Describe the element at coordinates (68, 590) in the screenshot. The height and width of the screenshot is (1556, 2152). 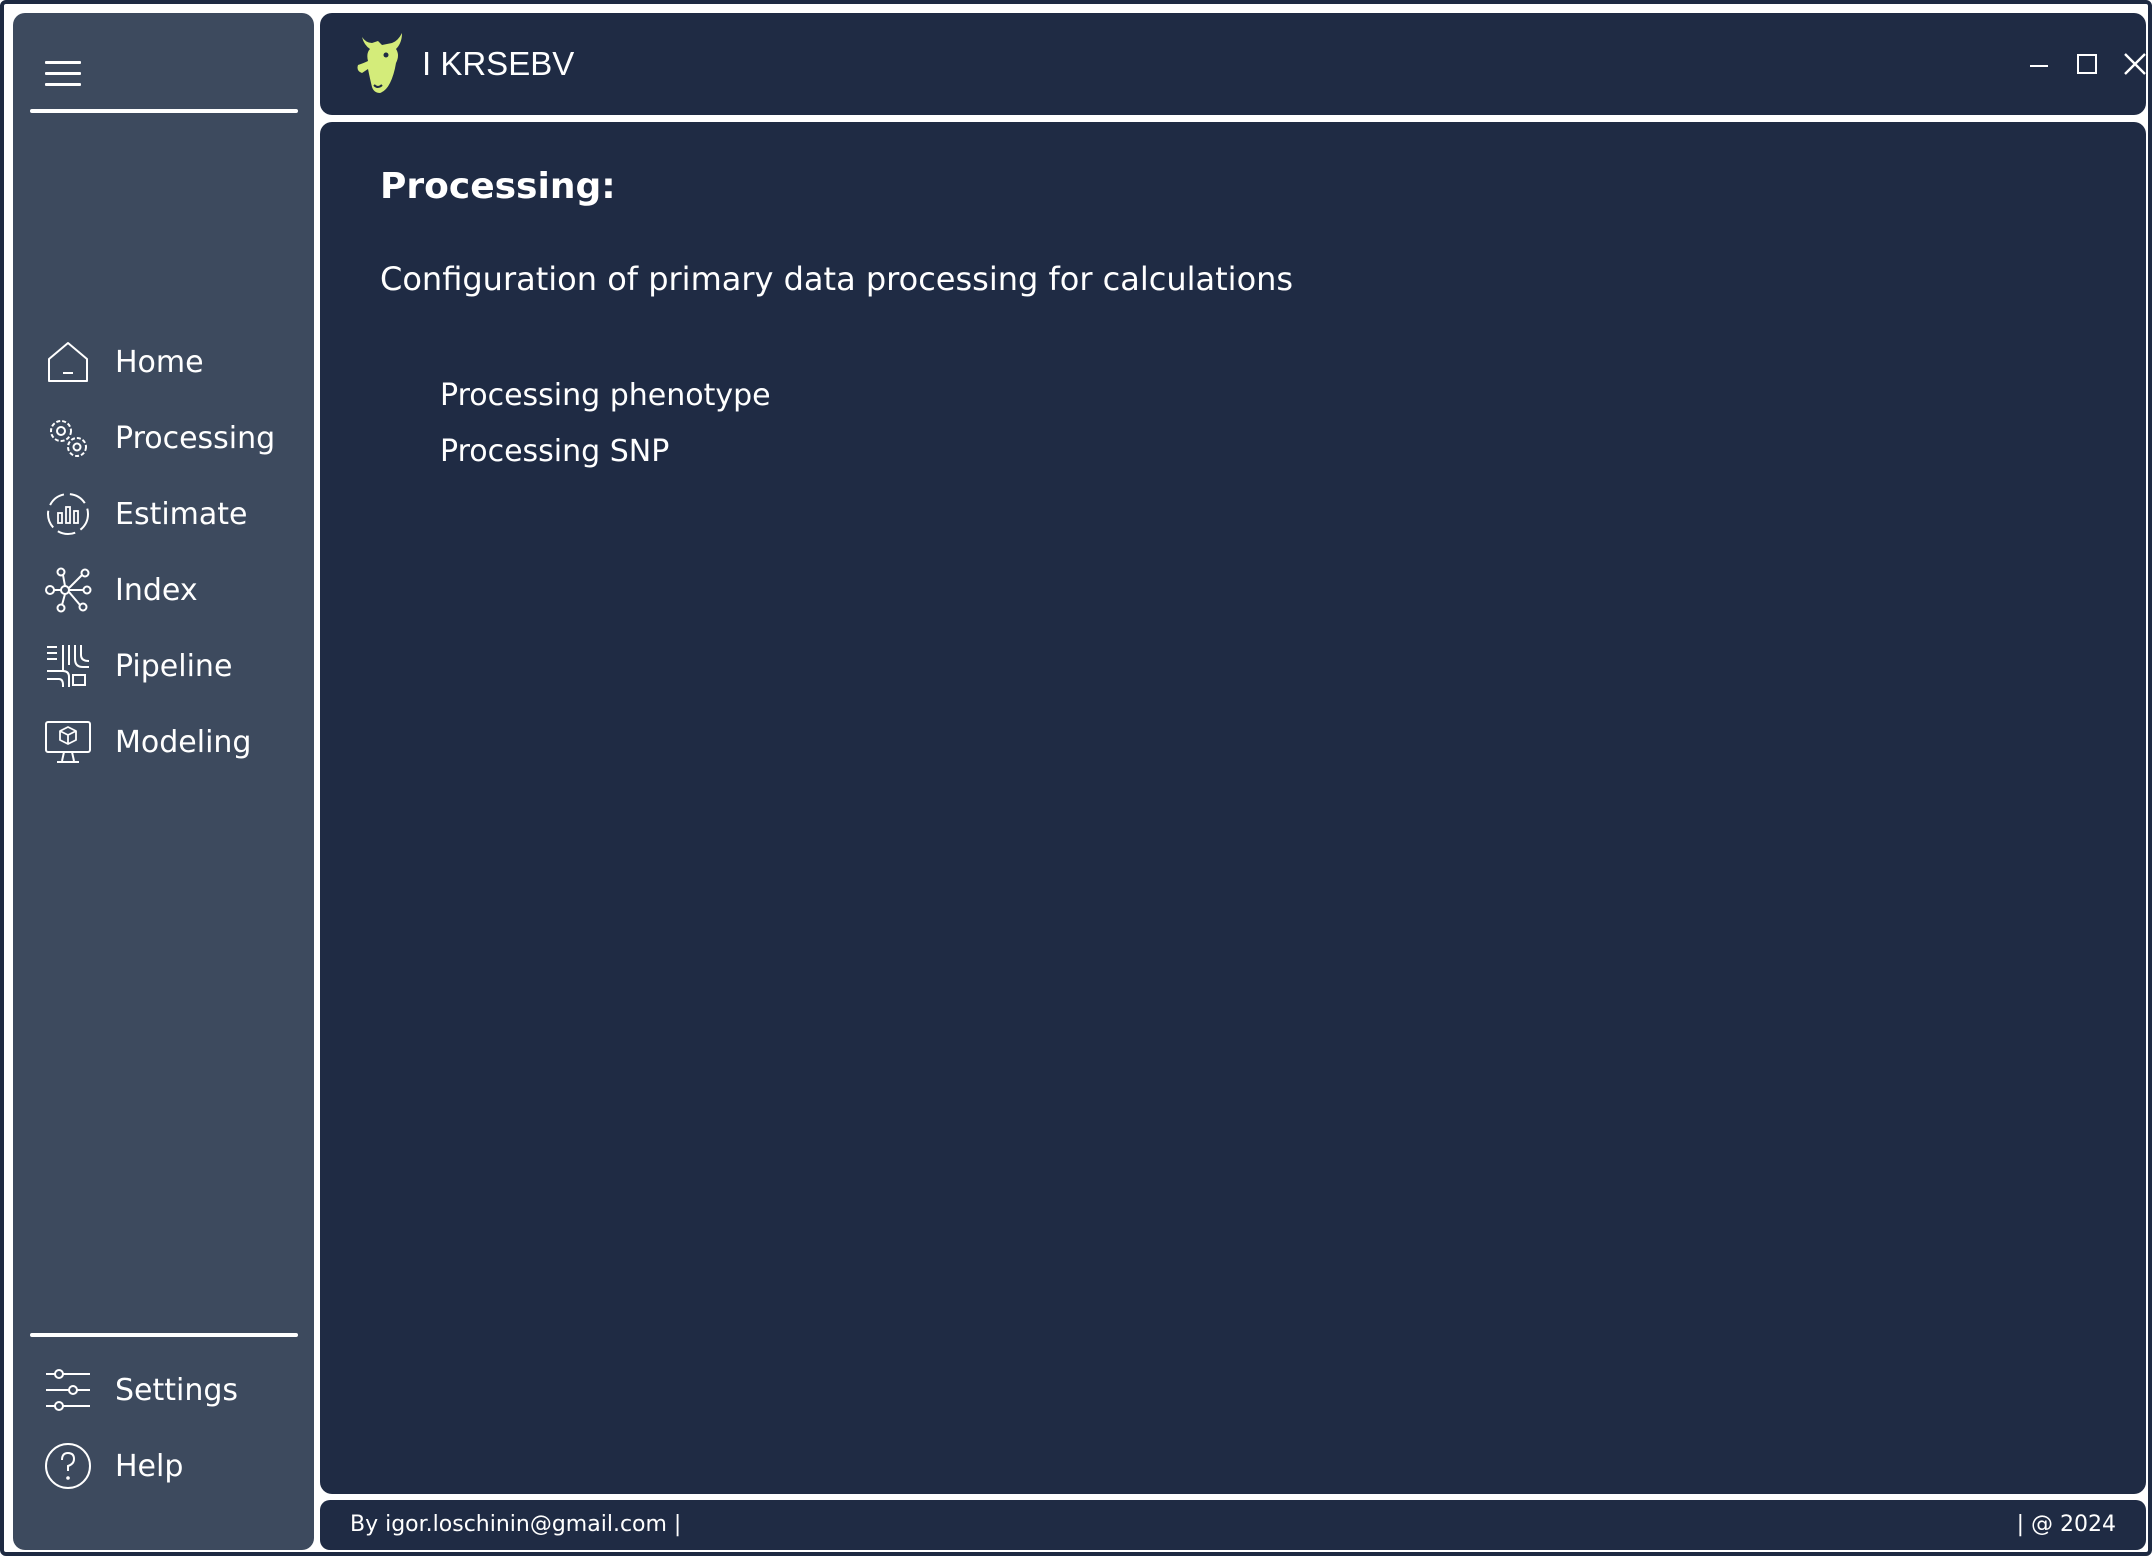
I see `network-icon` at that location.